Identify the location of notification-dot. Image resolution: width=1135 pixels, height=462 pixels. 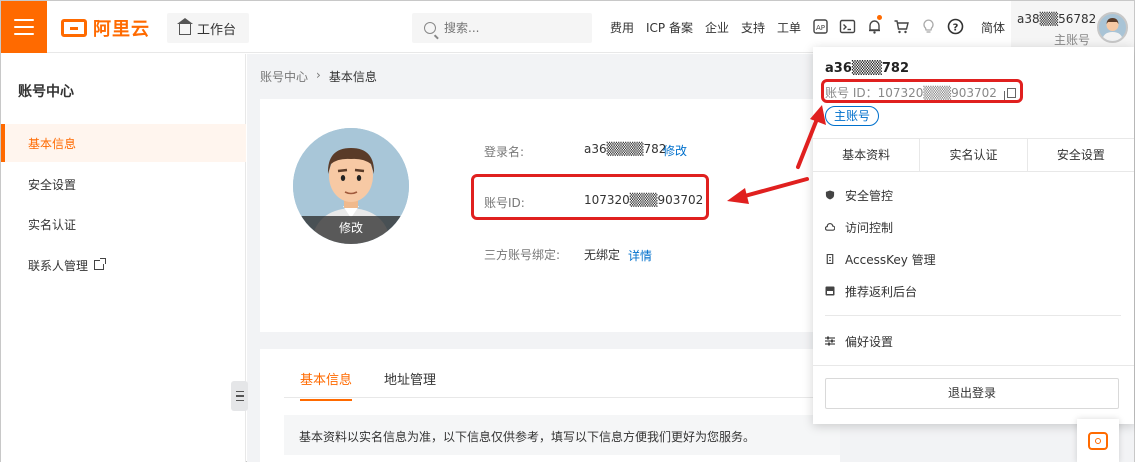
(879, 17).